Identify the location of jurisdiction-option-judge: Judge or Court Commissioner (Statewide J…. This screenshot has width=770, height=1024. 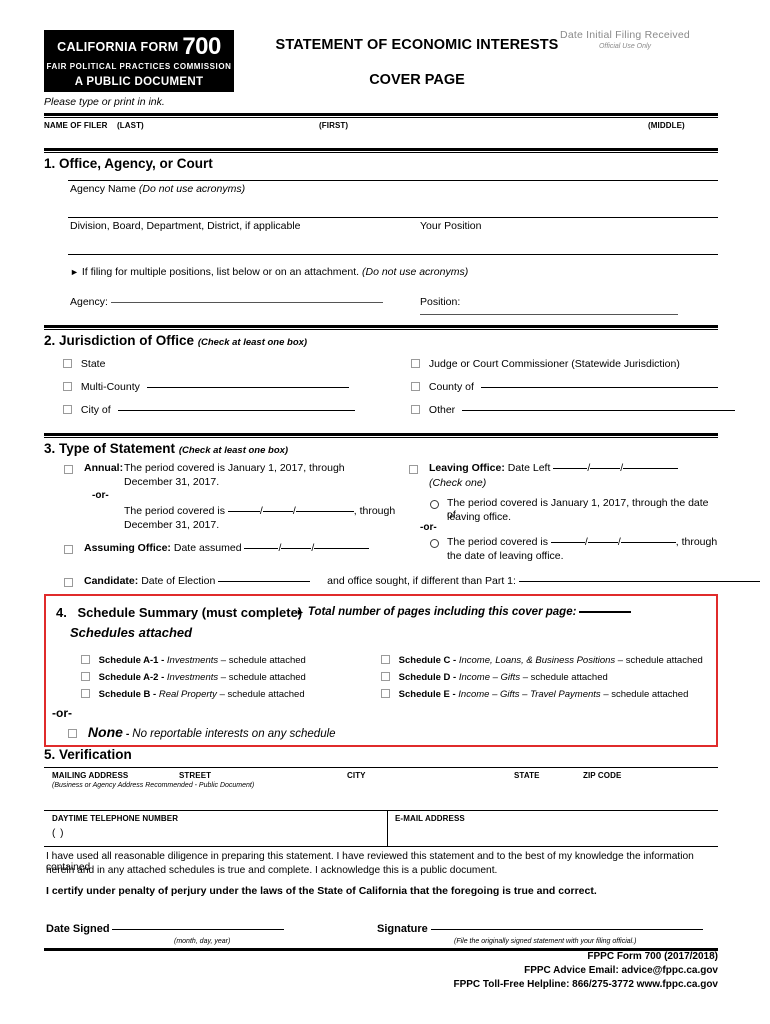
(545, 364).